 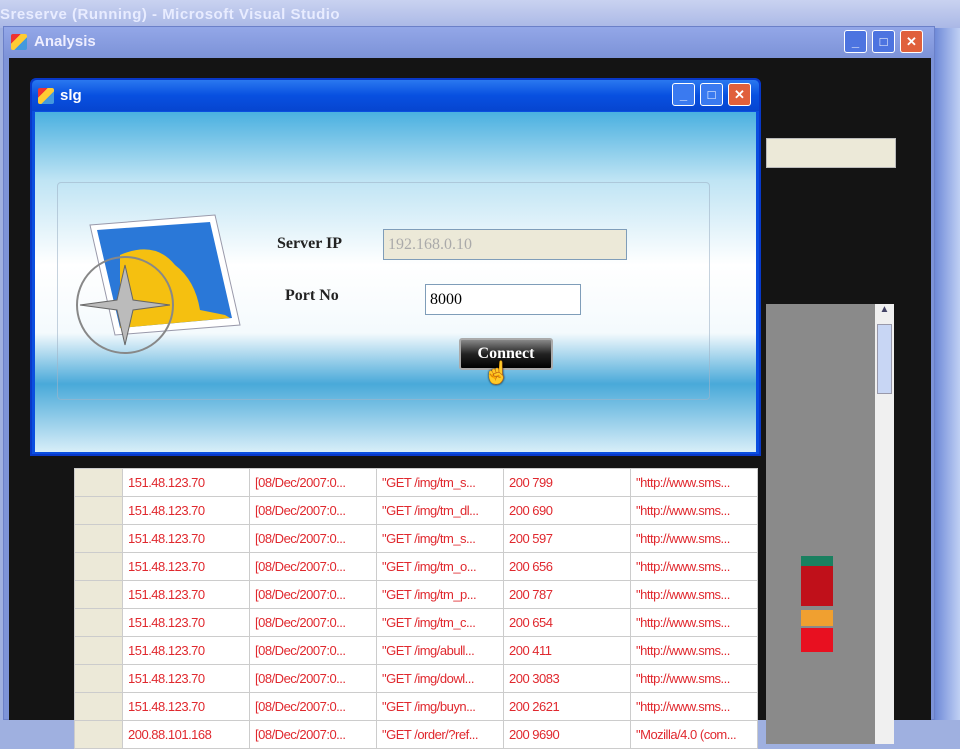 What do you see at coordinates (469, 42) in the screenshot?
I see `analysis-titlebar: Analysis _ □ ✕` at bounding box center [469, 42].